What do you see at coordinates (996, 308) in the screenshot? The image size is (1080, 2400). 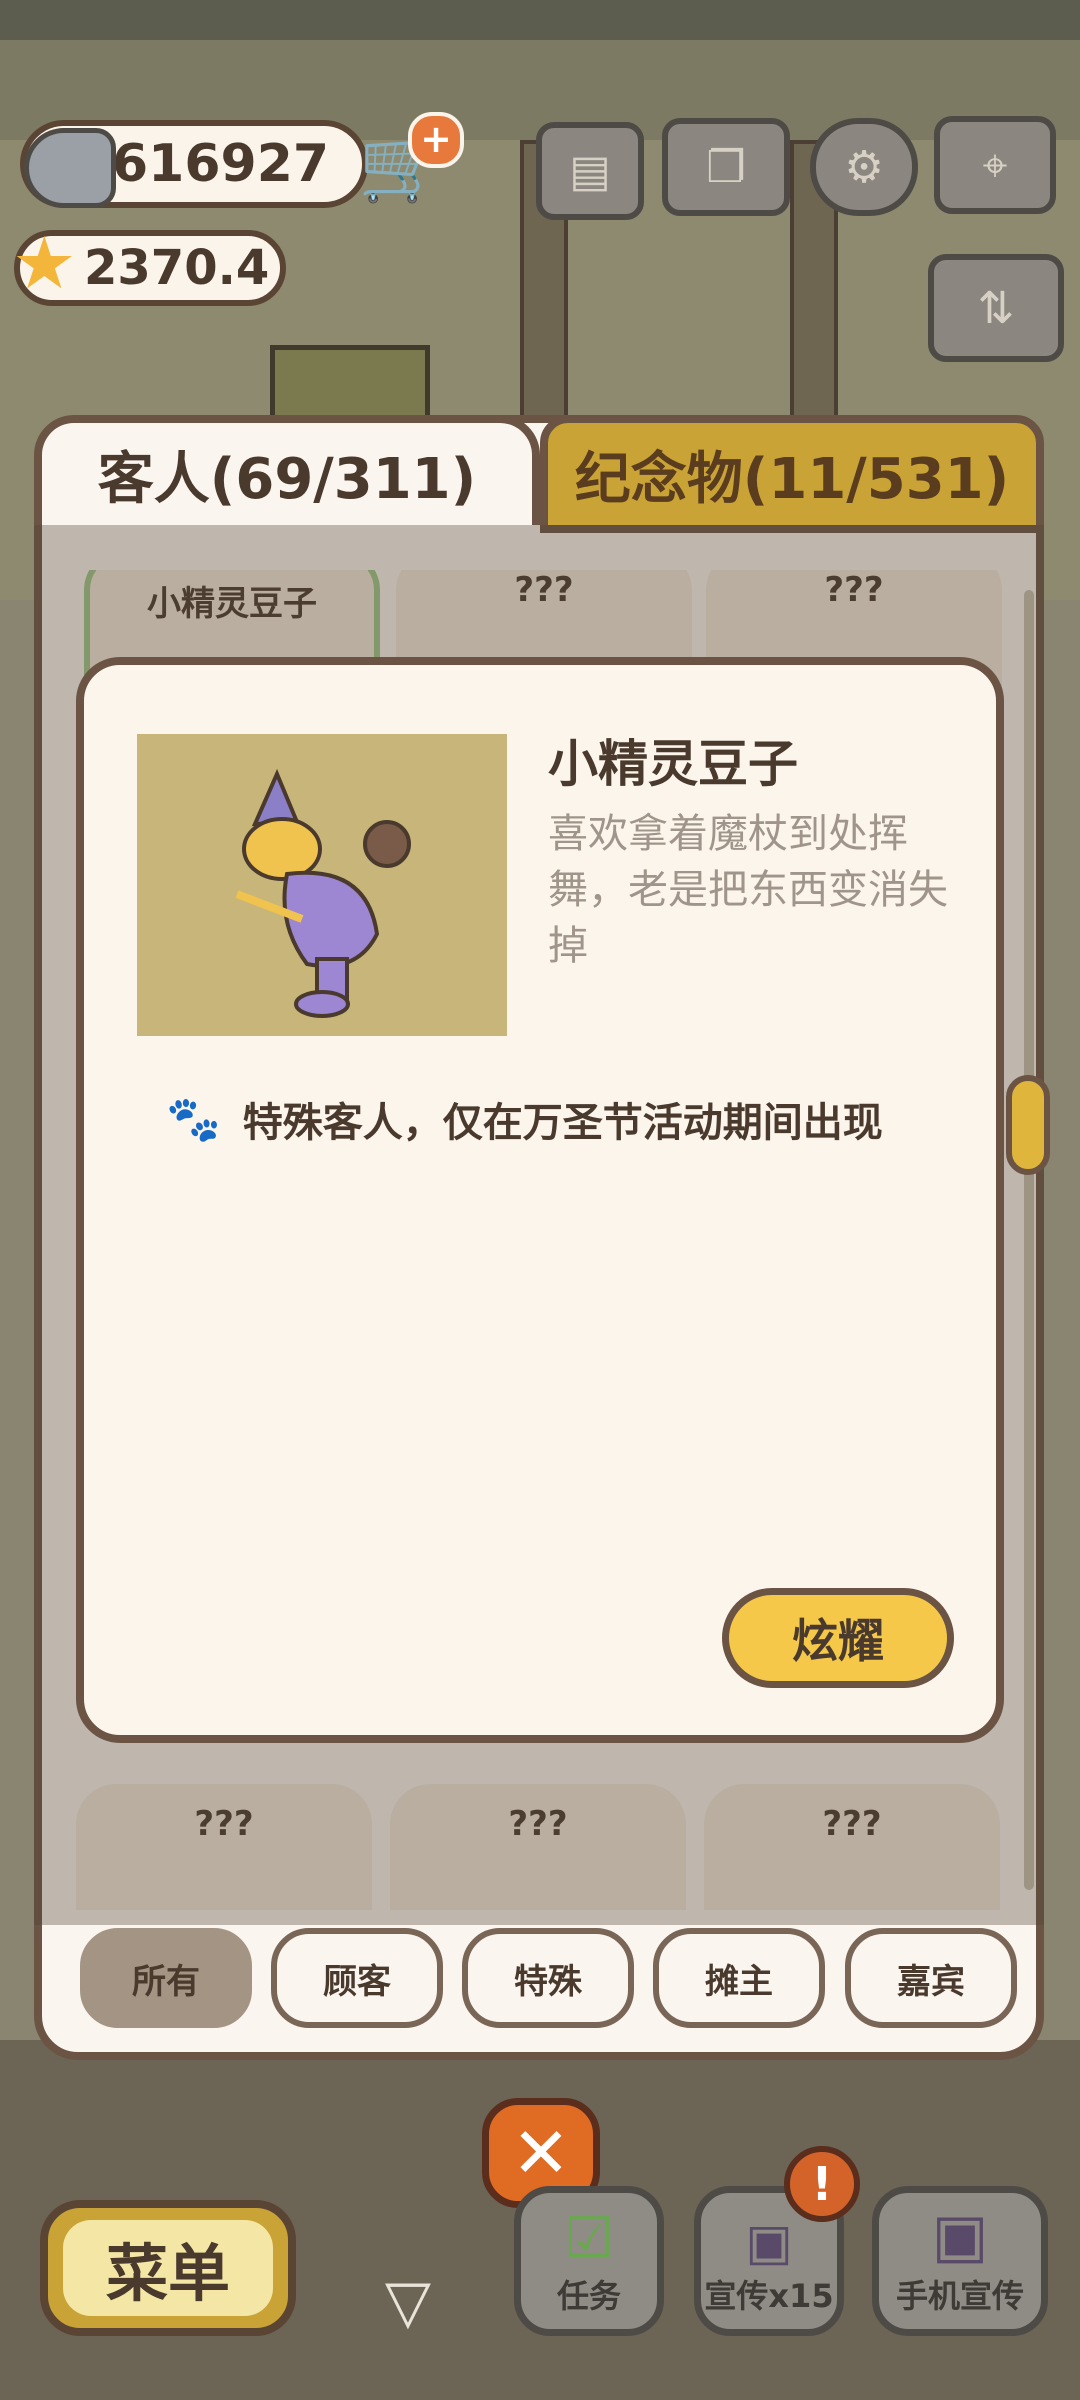 I see `sort-icon: ⇅` at bounding box center [996, 308].